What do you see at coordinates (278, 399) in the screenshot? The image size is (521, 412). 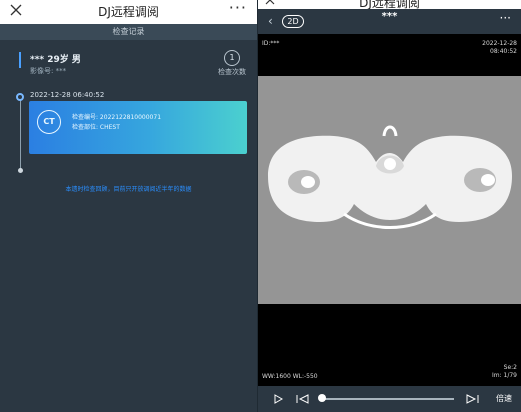 I see `play-icon` at bounding box center [278, 399].